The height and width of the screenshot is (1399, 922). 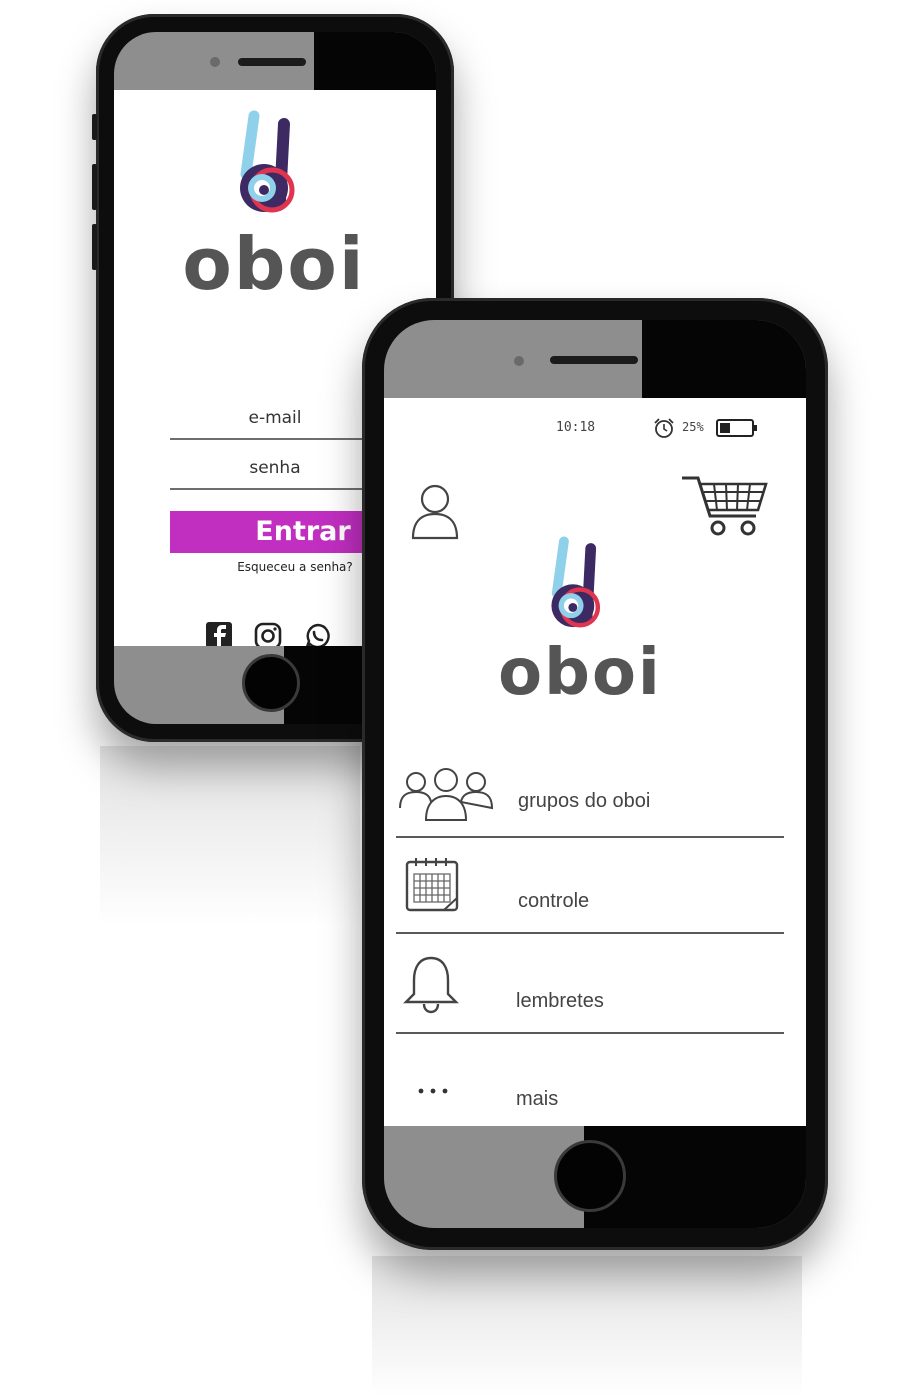 What do you see at coordinates (268, 634) in the screenshot?
I see `instagram-icon` at bounding box center [268, 634].